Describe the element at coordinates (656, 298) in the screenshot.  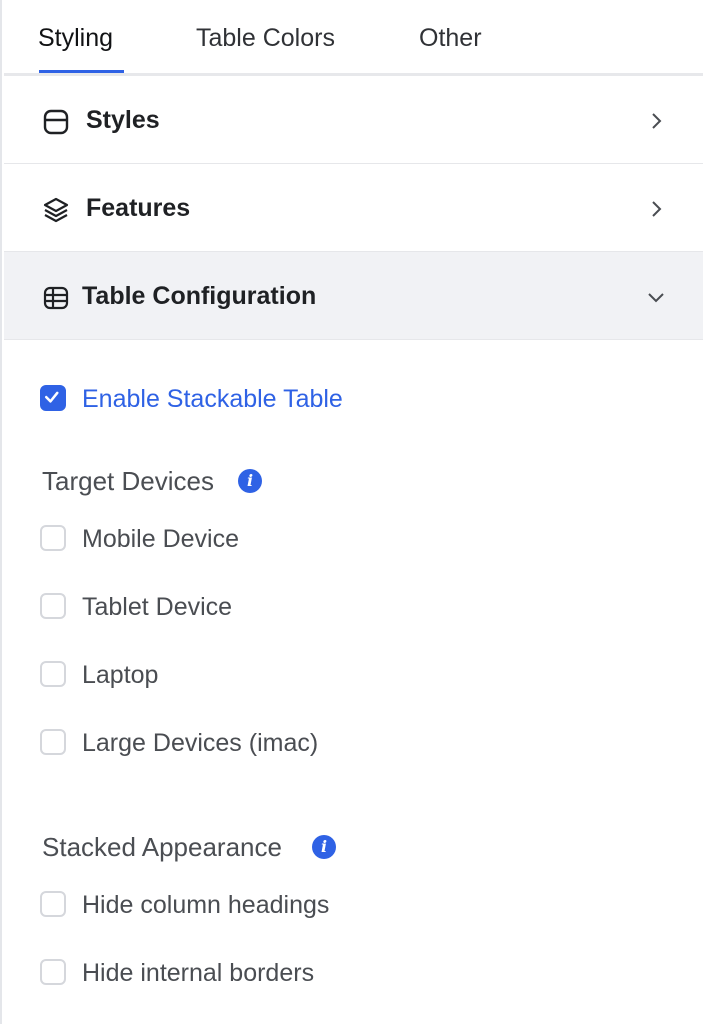
I see `chevron-down-icon` at that location.